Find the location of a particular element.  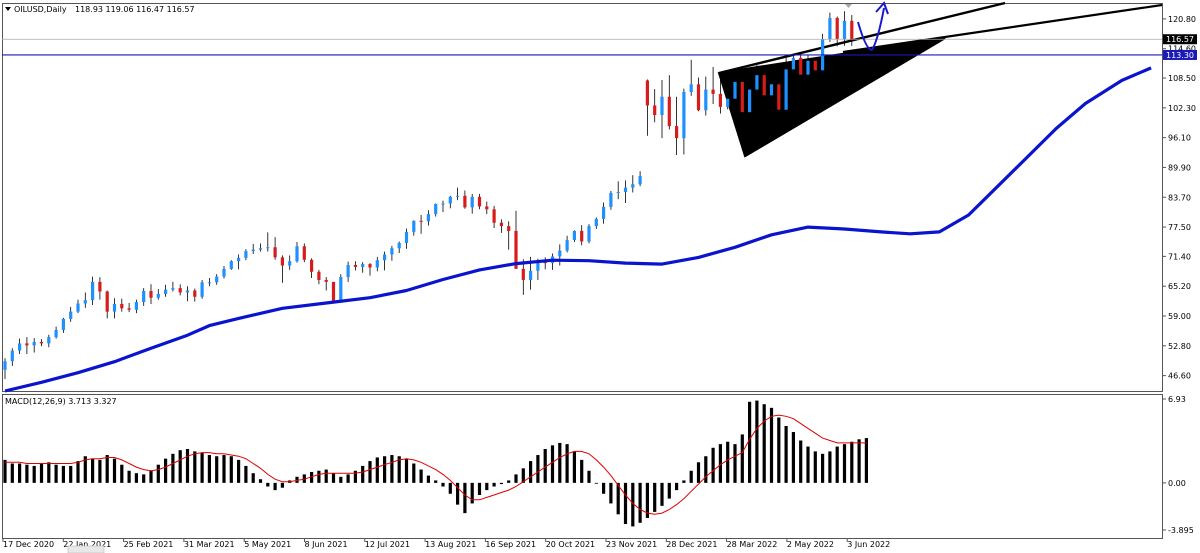

macd-label: MACD(12,26,9) 3.713 3.327 is located at coordinates (61, 401).